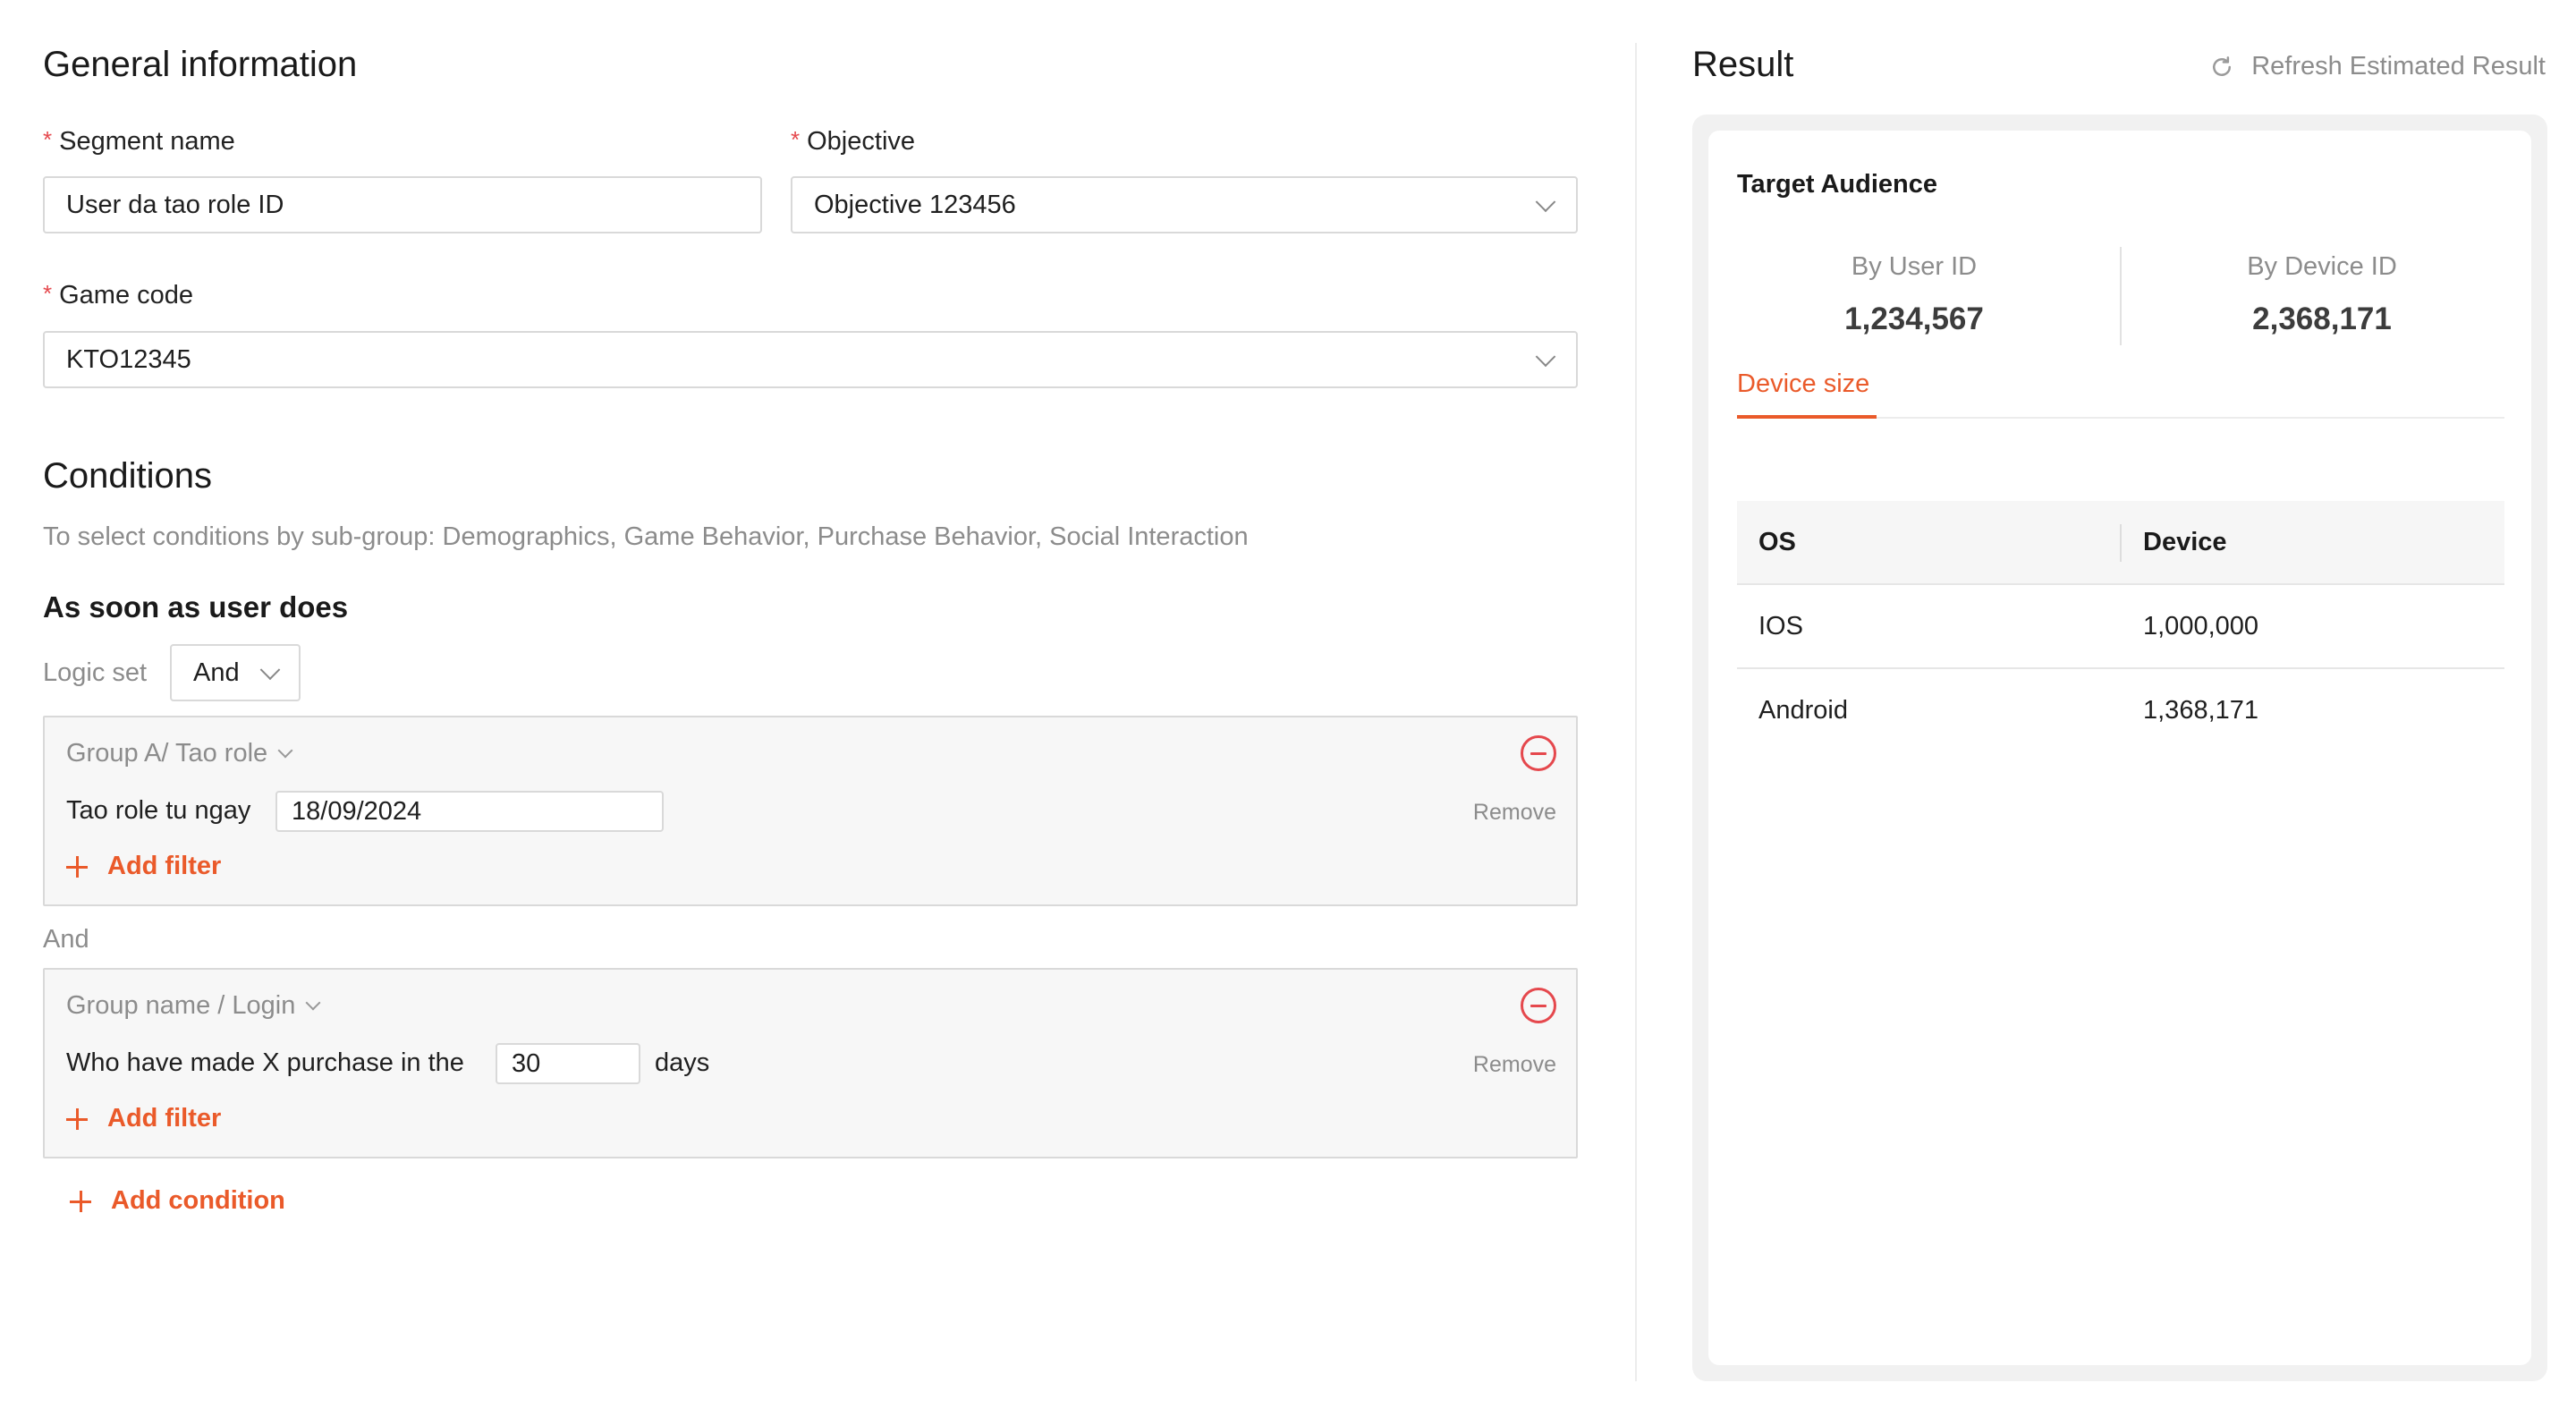  I want to click on filter-suffix: days, so click(682, 1062).